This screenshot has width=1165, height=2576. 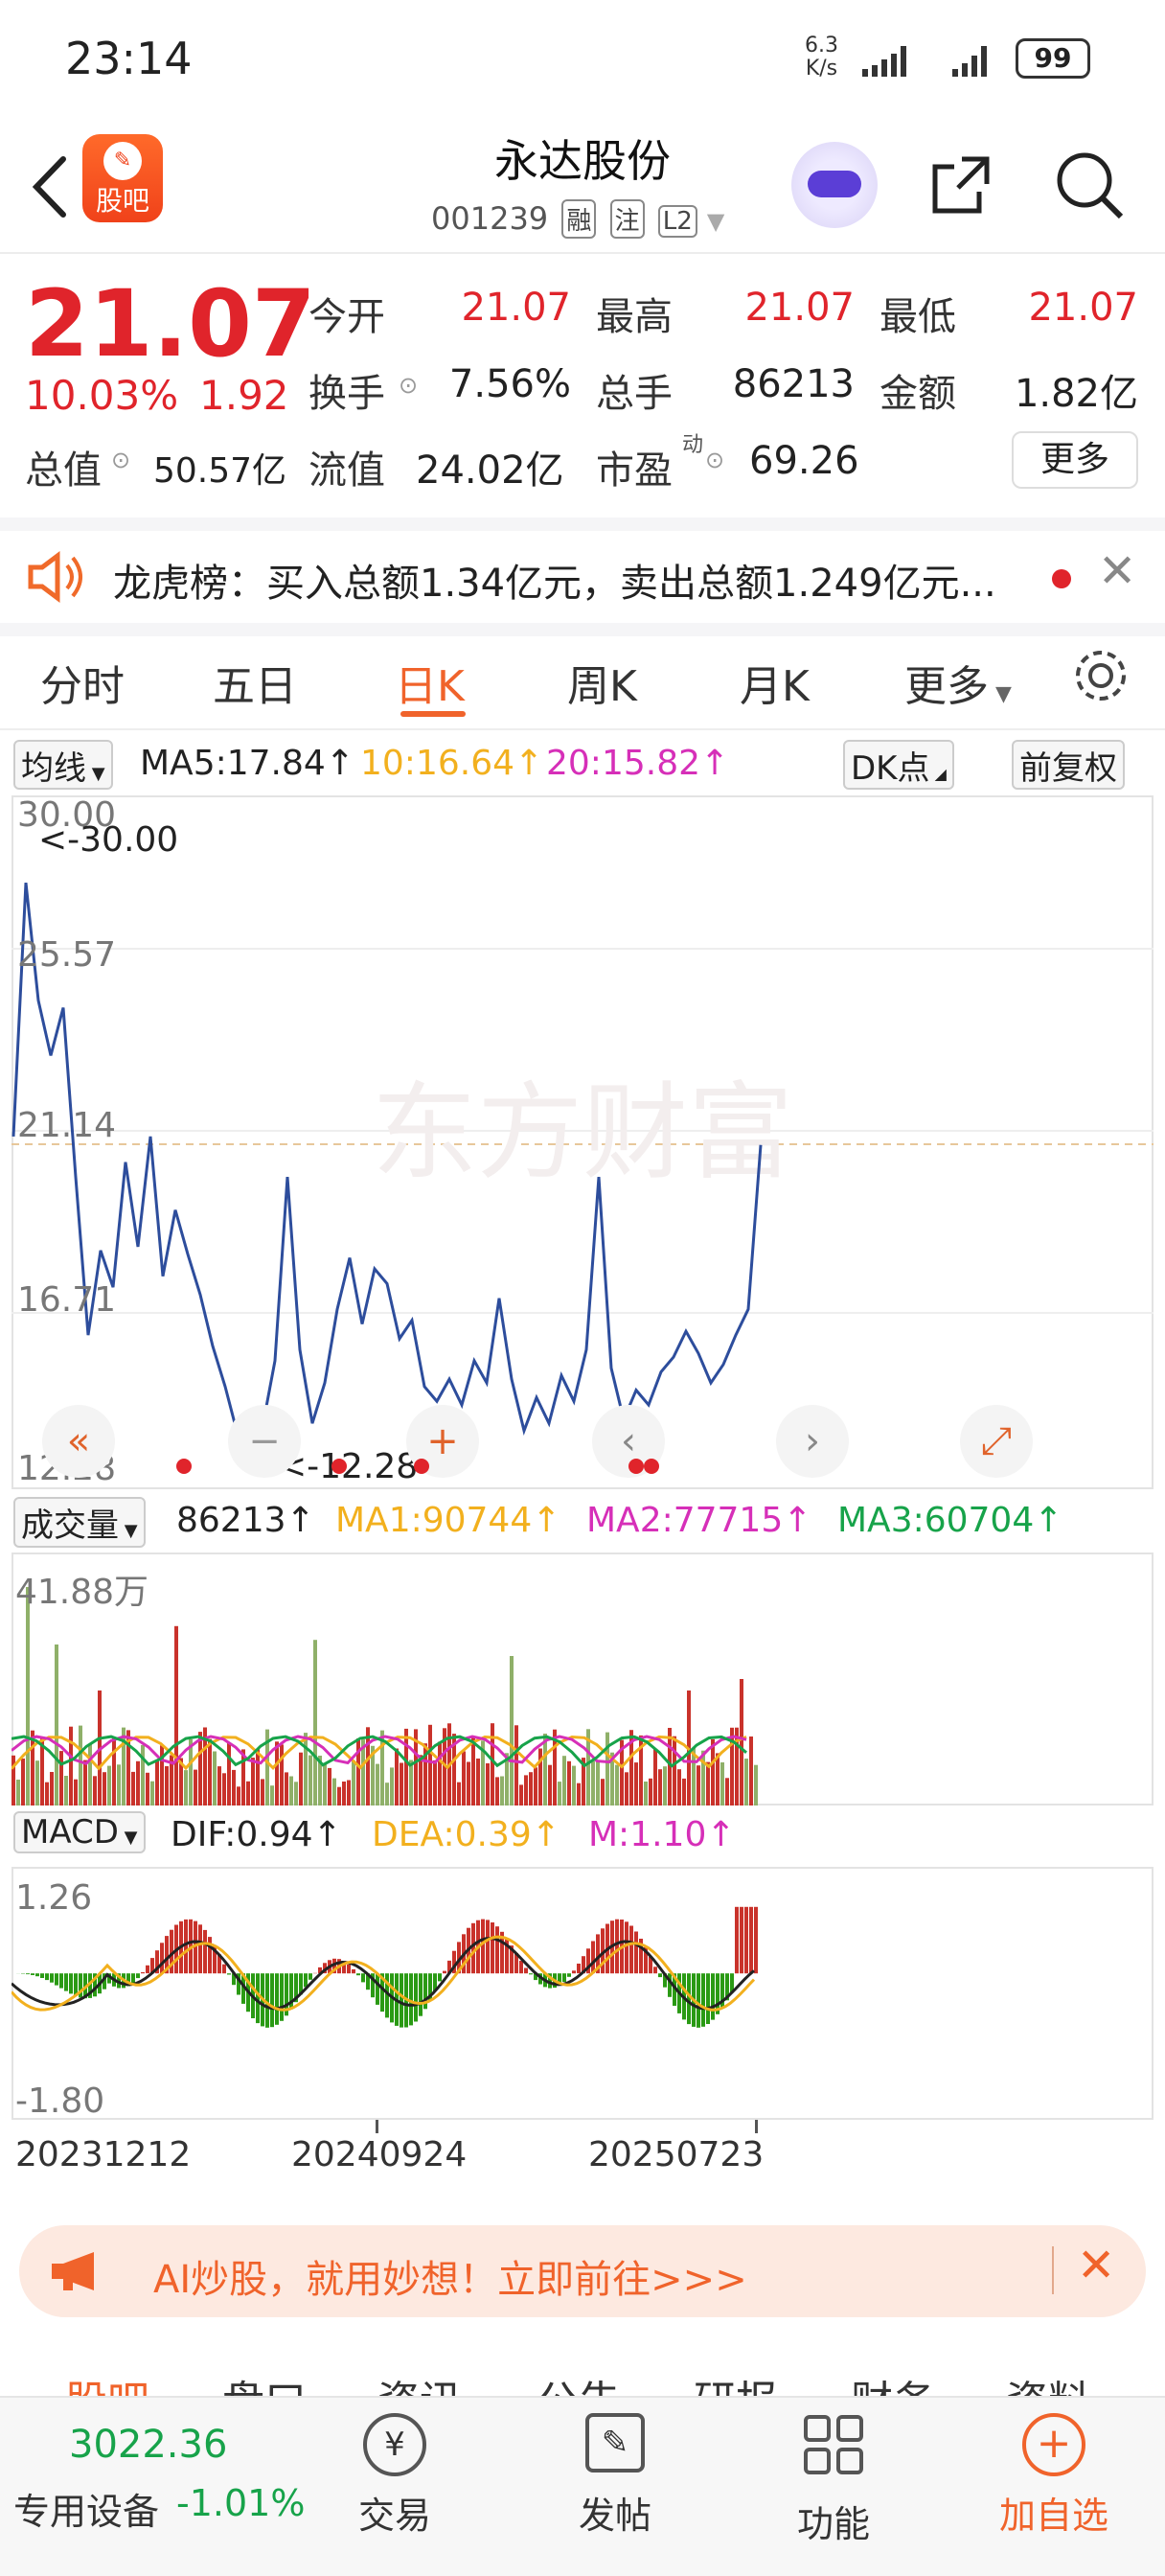 What do you see at coordinates (121, 460) in the screenshot?
I see `market-cap-info-icon: ⊙` at bounding box center [121, 460].